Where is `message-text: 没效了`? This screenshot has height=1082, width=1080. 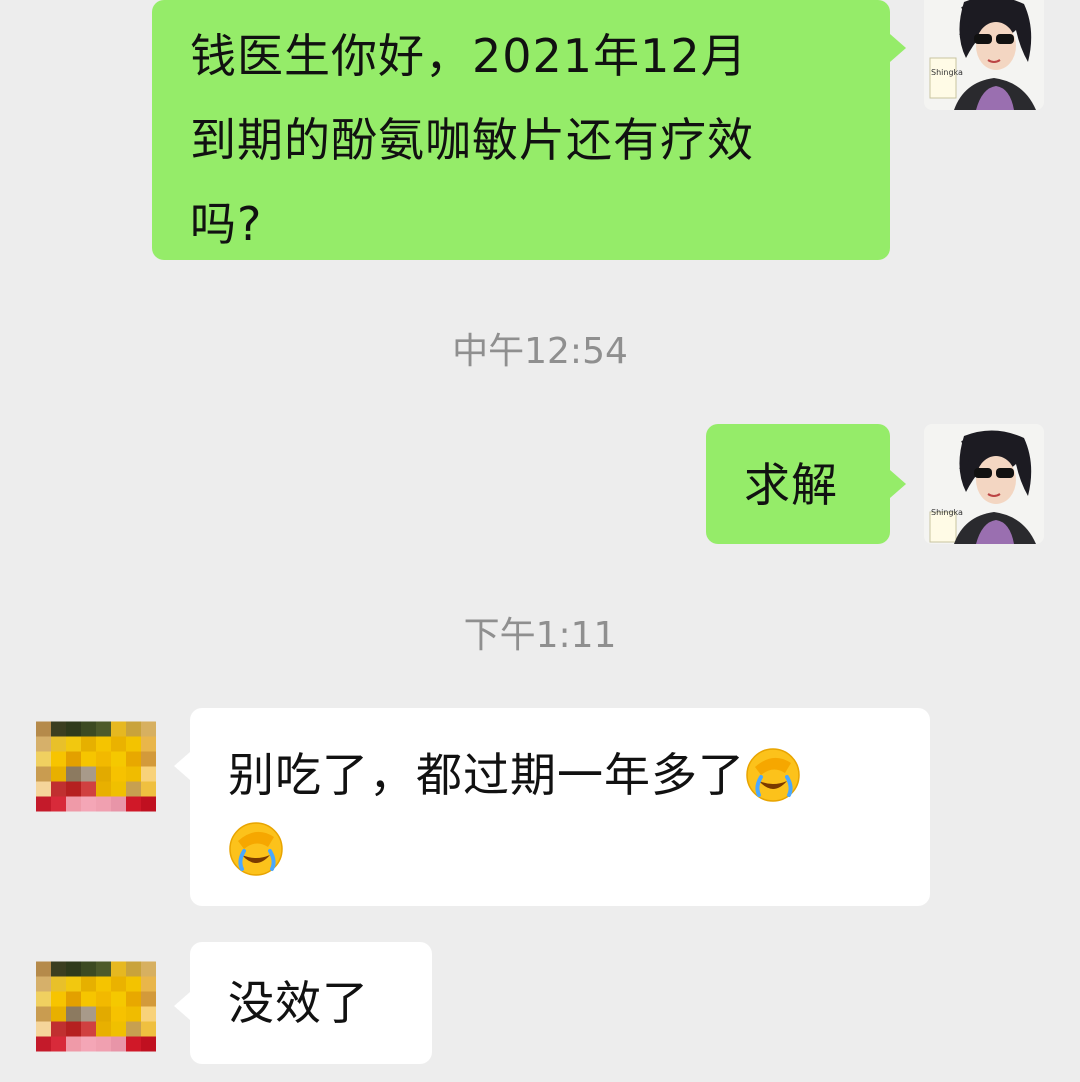 message-text: 没效了 is located at coordinates (298, 1003).